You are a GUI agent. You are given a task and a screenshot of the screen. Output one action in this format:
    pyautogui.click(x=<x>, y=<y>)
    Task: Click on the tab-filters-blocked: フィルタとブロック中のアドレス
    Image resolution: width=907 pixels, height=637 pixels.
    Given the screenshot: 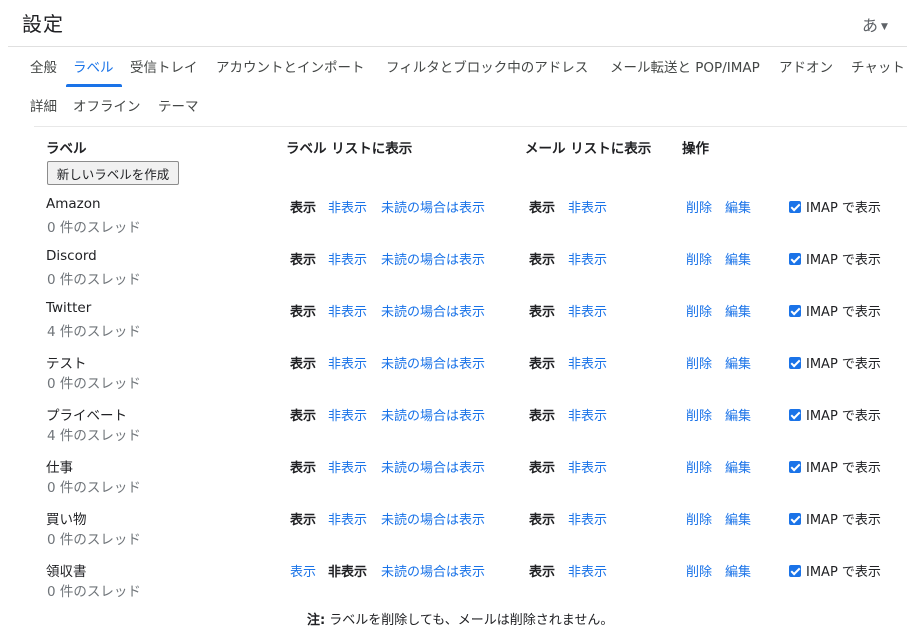 What is the action you would take?
    pyautogui.click(x=487, y=66)
    